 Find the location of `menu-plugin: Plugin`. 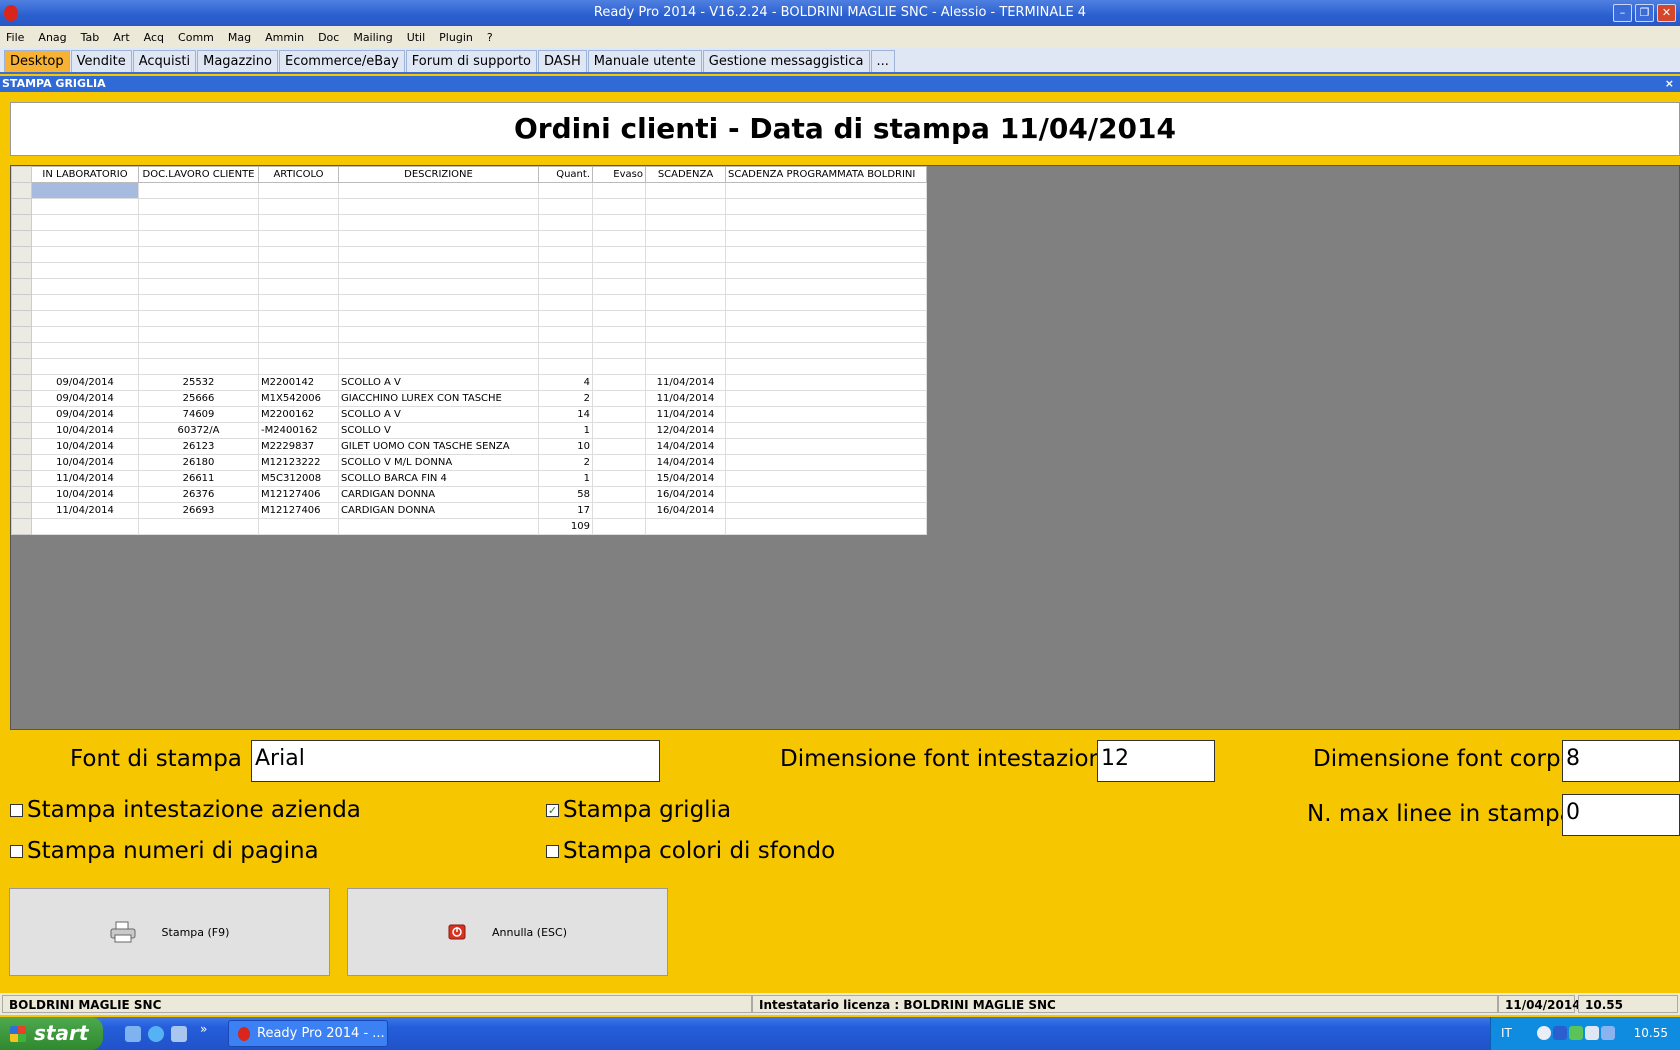

menu-plugin: Plugin is located at coordinates (456, 37).